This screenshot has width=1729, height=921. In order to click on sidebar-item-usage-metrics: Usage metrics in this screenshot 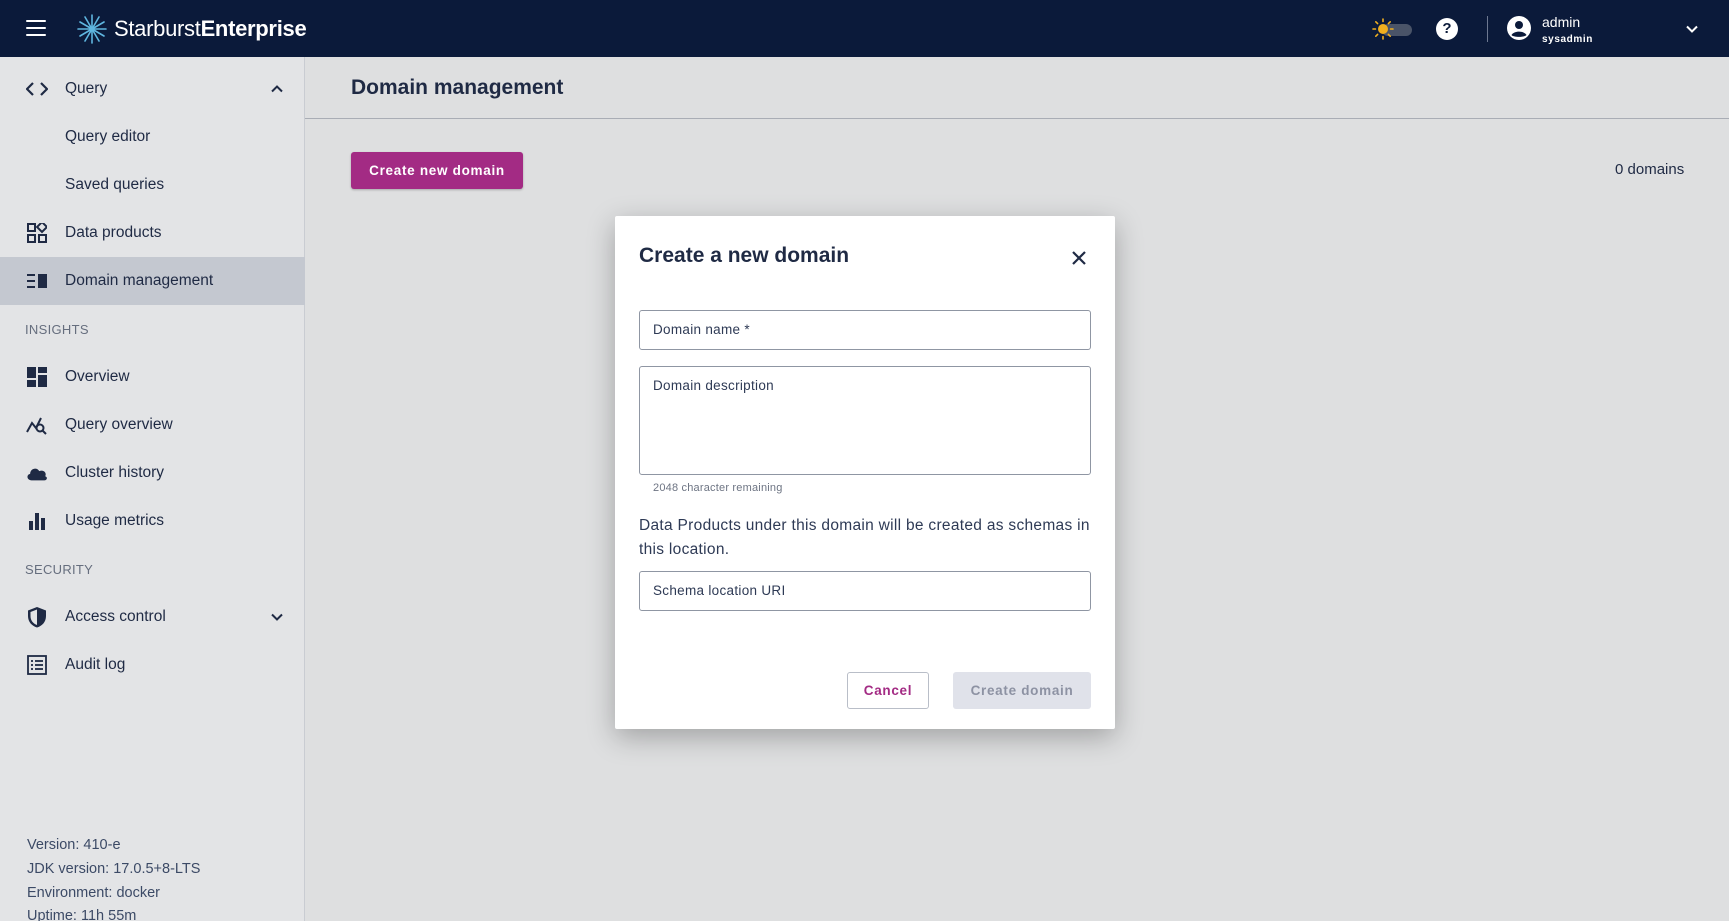, I will do `click(152, 521)`.